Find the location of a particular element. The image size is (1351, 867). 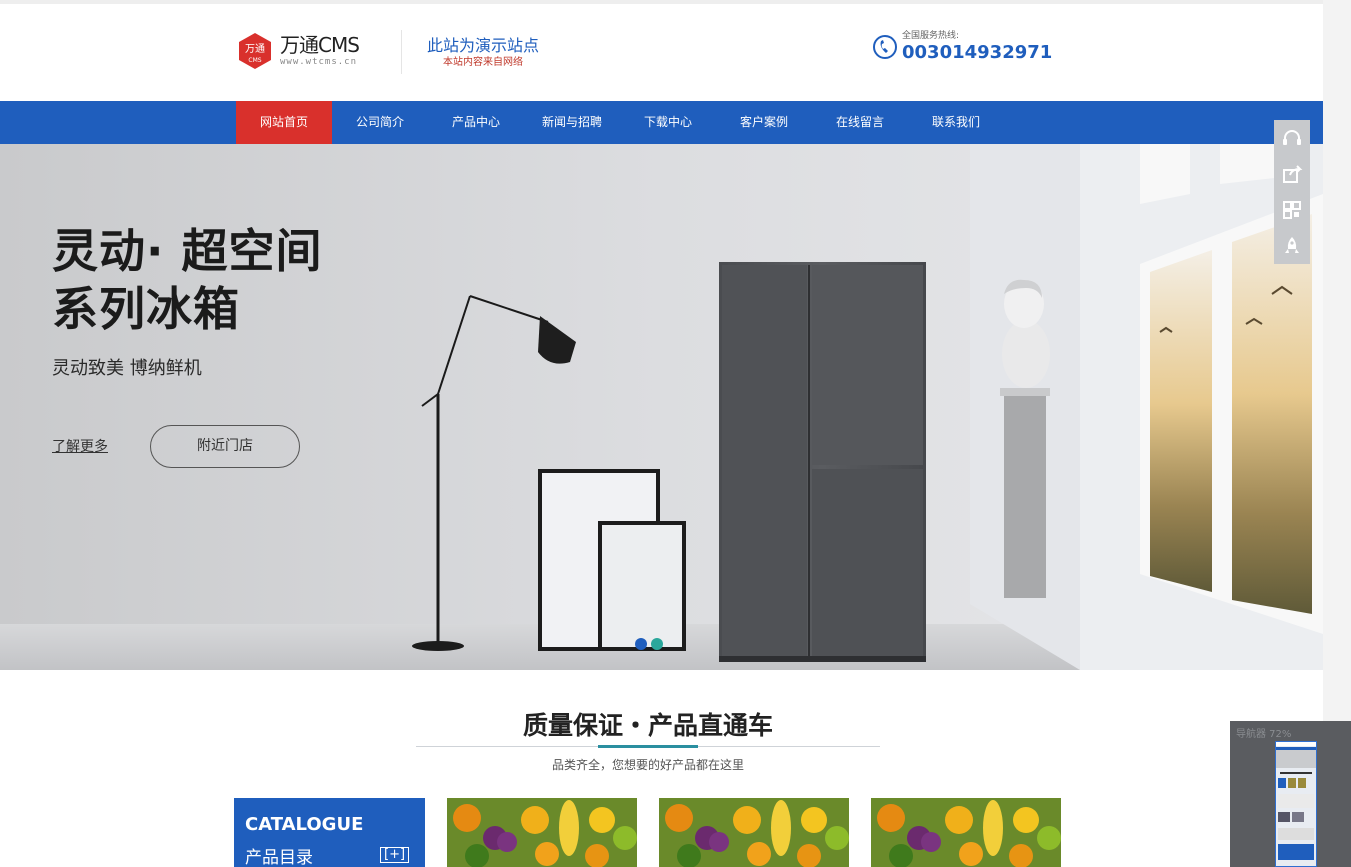

catalogue-box: CATALOGUE 产品目录 [+] is located at coordinates (329, 832).